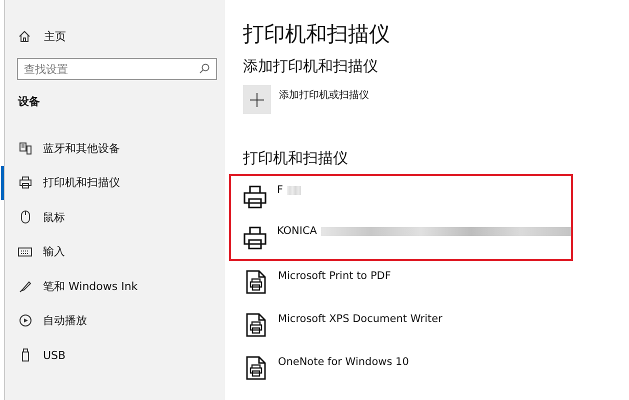  Describe the element at coordinates (295, 158) in the screenshot. I see `section-heading: 打印机和扫描仪` at that location.